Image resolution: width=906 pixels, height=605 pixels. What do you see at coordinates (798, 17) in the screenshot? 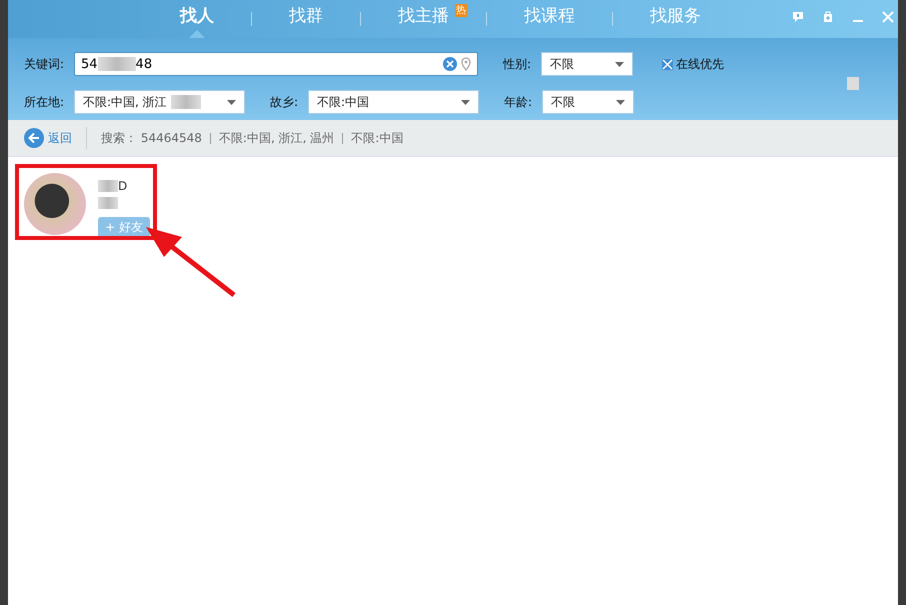
I see `feedback-icon` at bounding box center [798, 17].